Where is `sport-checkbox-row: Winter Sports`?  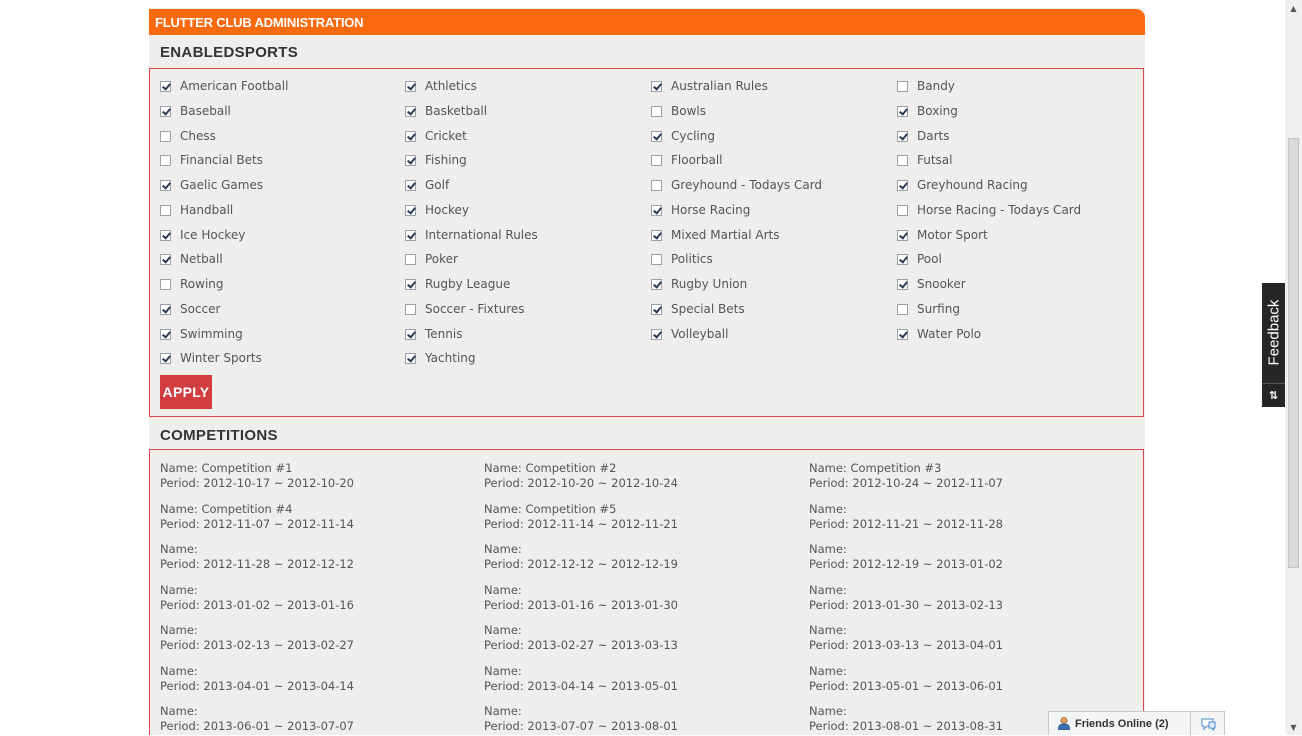
sport-checkbox-row: Winter Sports is located at coordinates (211, 358).